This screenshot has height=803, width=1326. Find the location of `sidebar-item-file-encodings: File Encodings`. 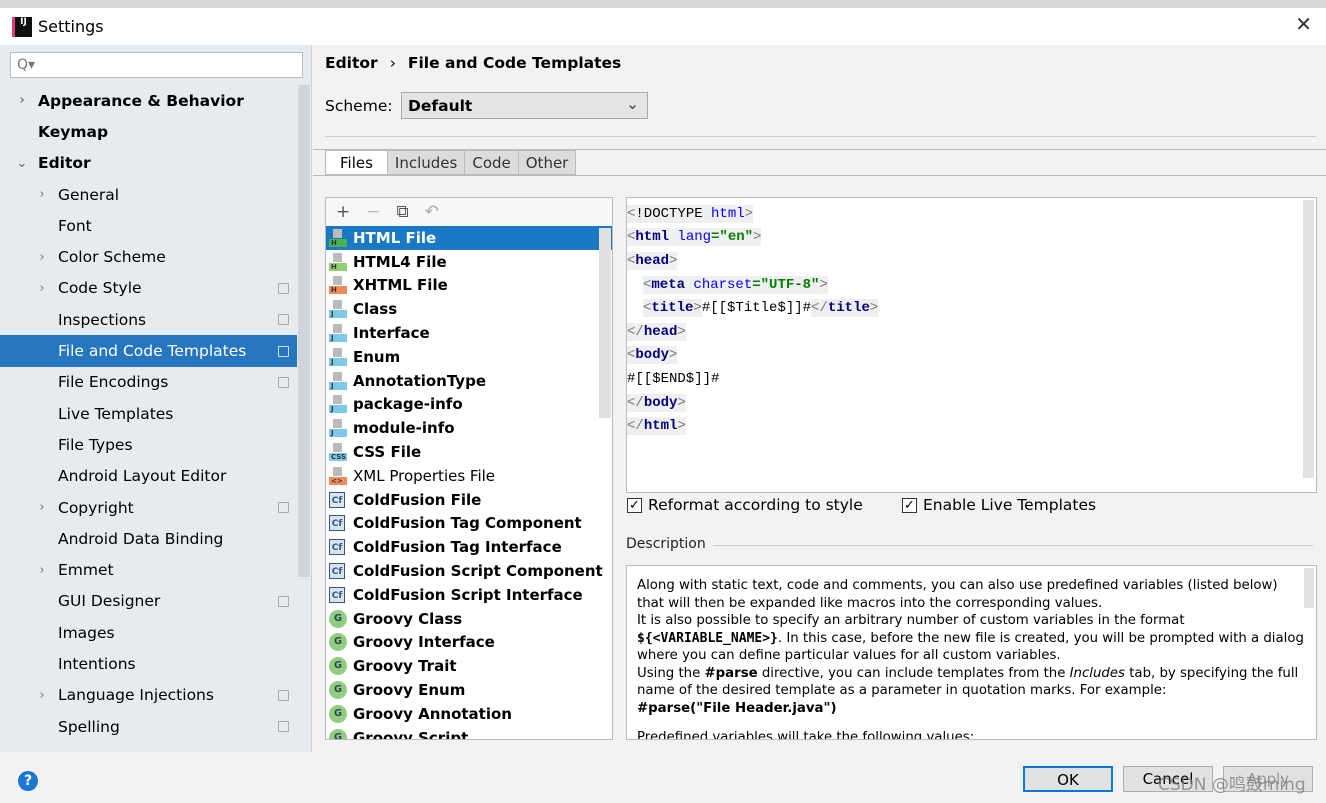

sidebar-item-file-encodings: File Encodings is located at coordinates (148, 382).